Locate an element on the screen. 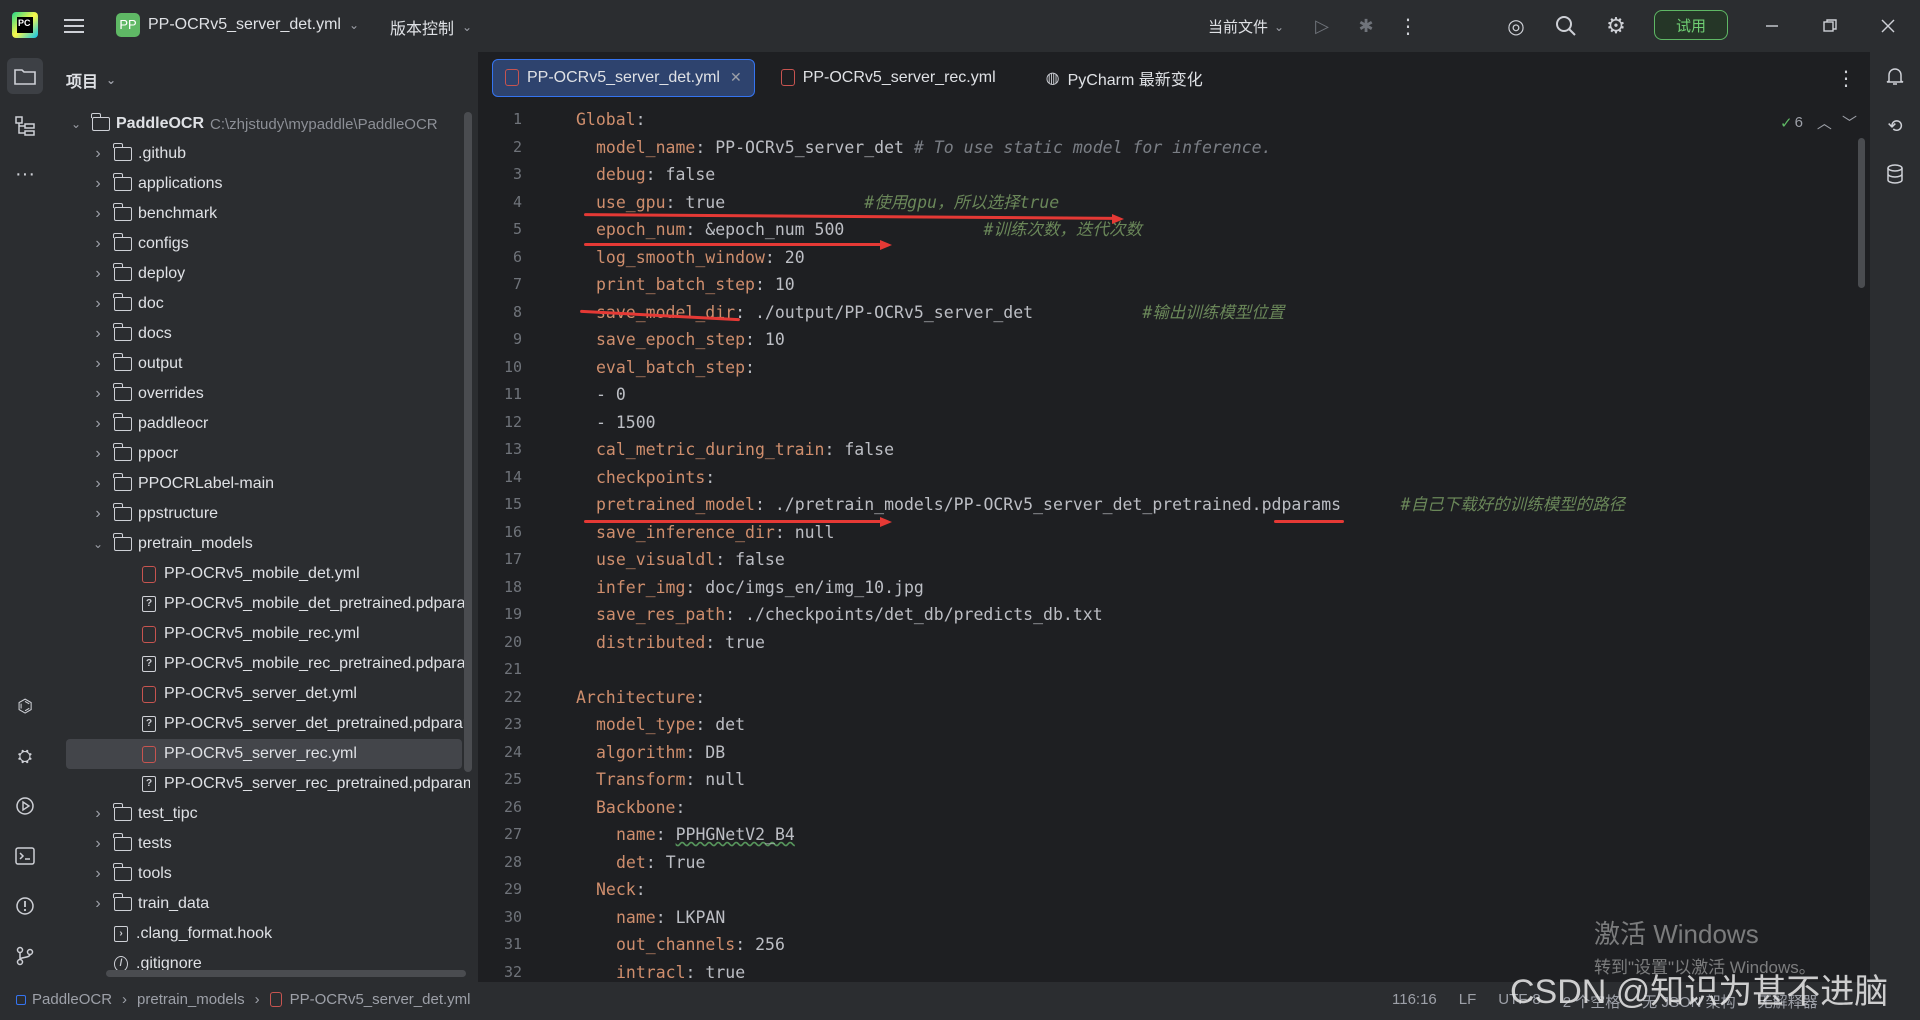  app-logo-icon: PC is located at coordinates (25, 25).